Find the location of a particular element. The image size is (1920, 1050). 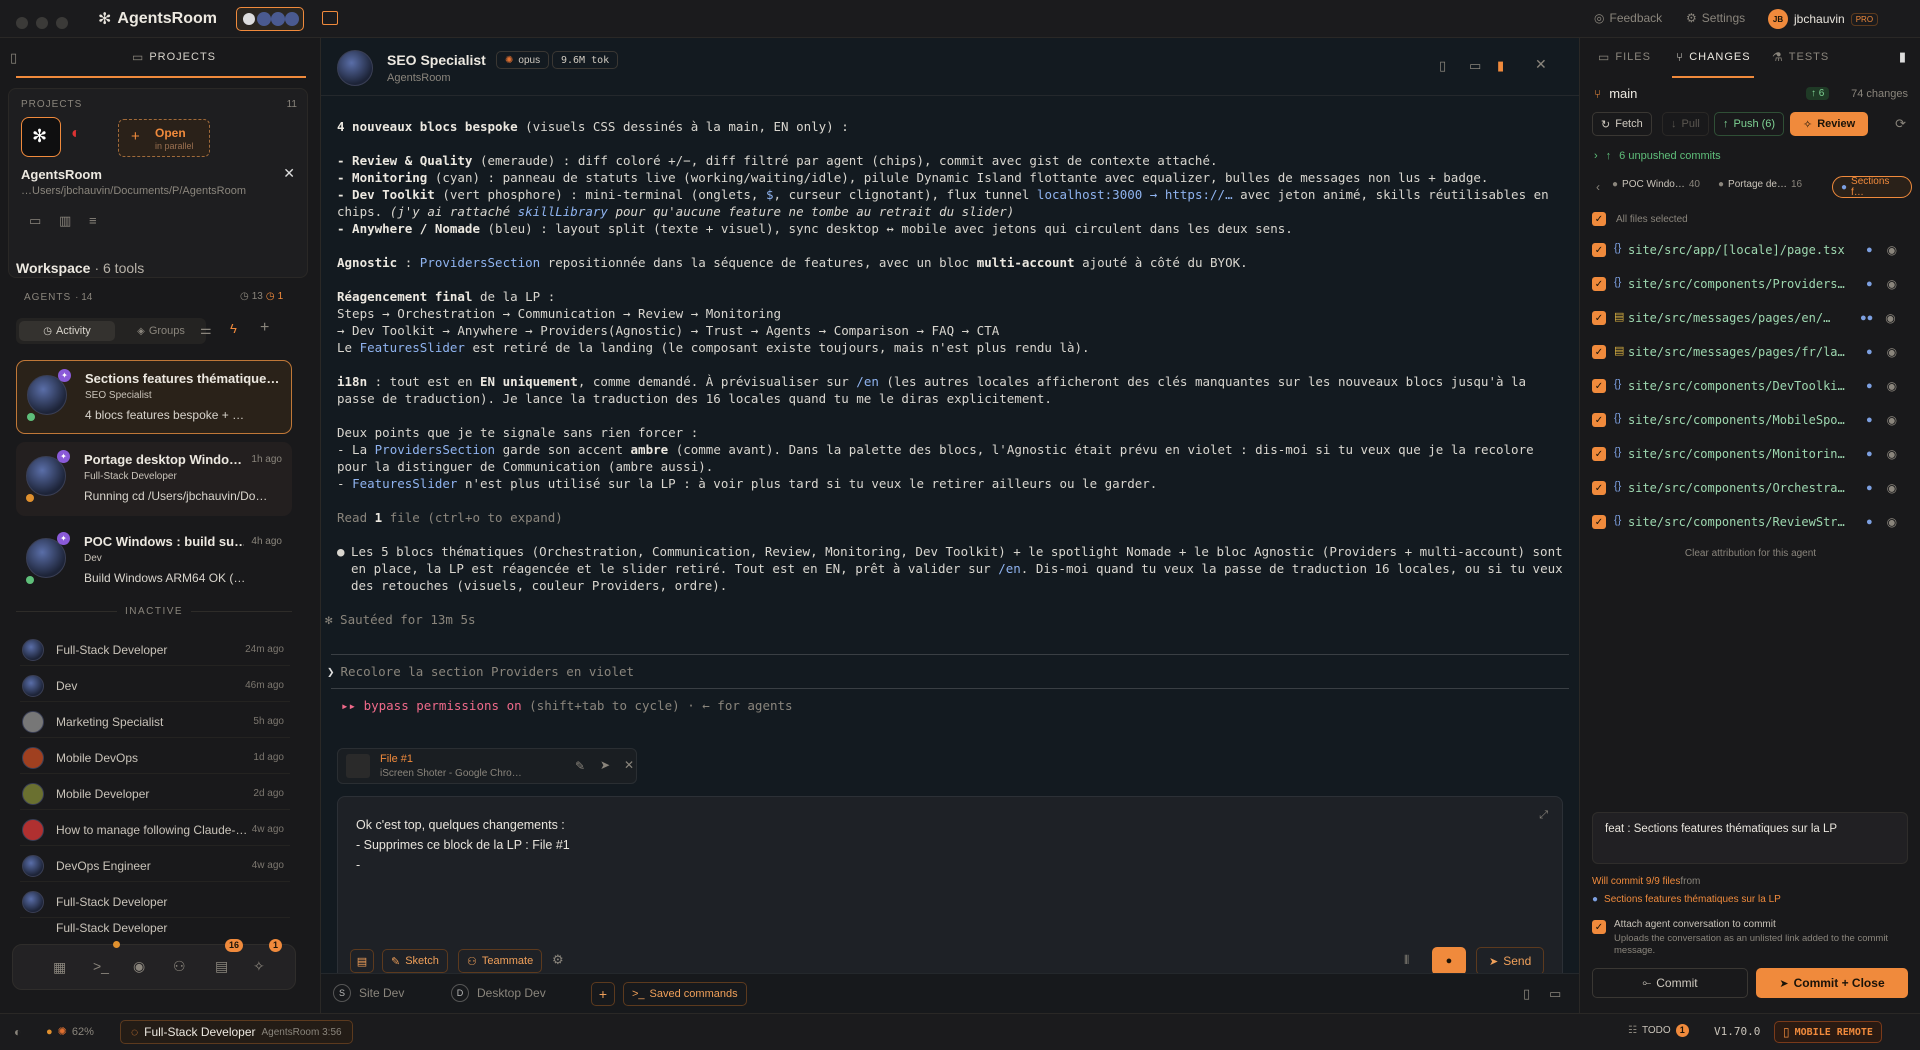

tab-files: ▭ FILES is located at coordinates (1624, 57).